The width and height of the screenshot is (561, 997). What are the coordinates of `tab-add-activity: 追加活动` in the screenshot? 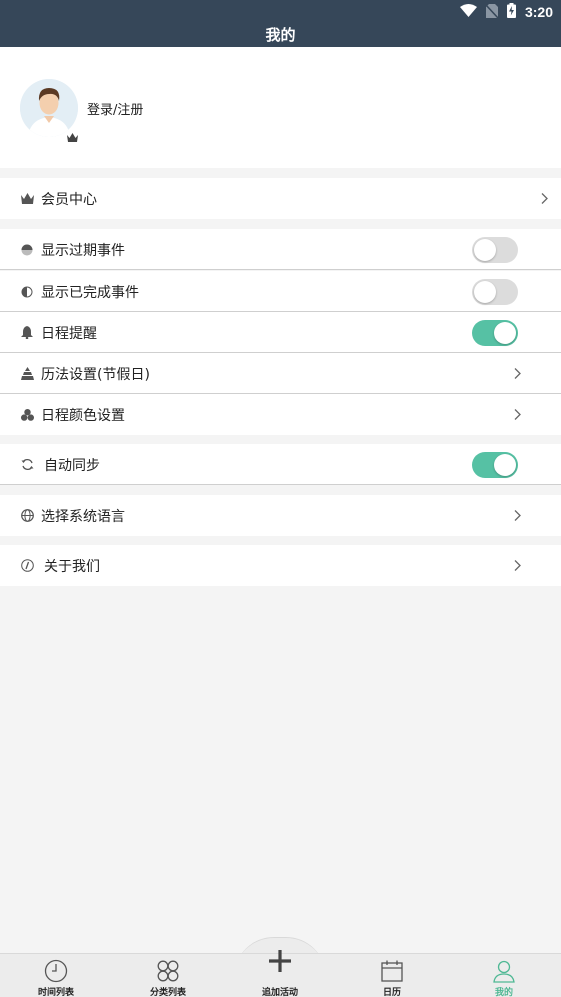 It's located at (280, 973).